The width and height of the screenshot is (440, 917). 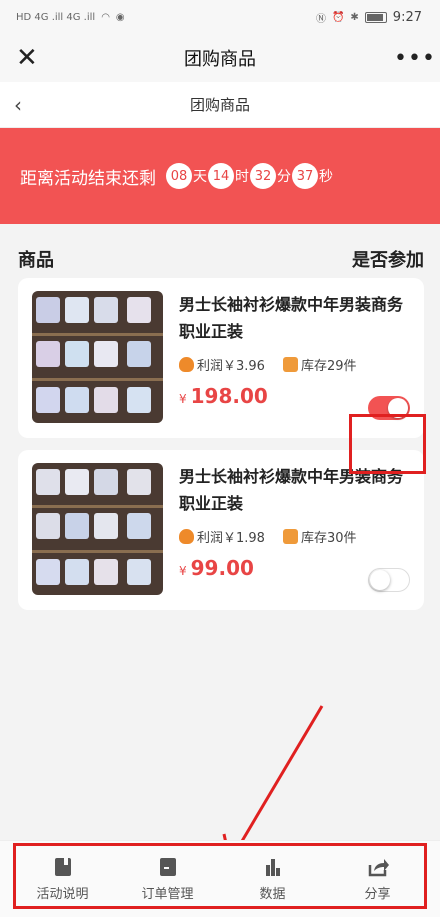 I want to click on stock-item: 库存29件, so click(x=319, y=364).